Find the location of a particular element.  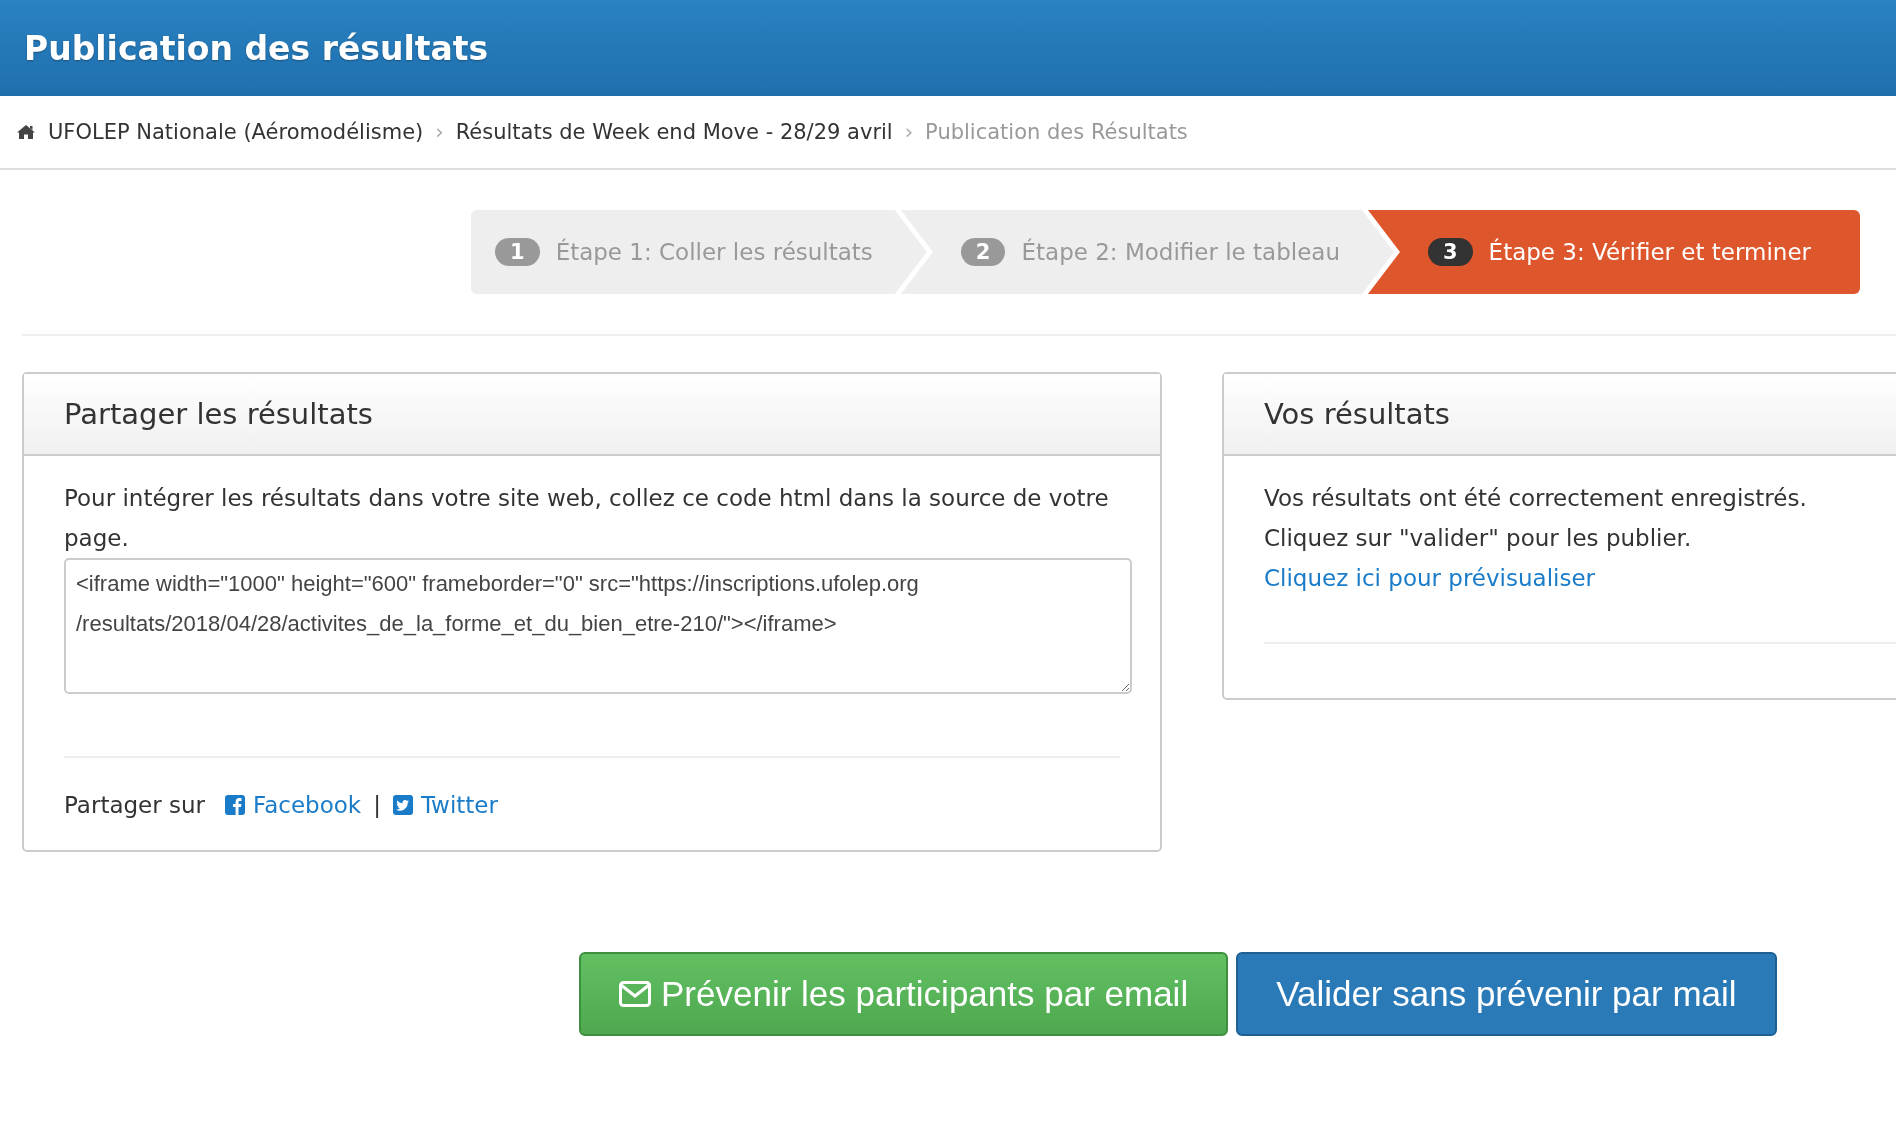

breadcrumb-item: Publication des Résultats is located at coordinates (1056, 132).